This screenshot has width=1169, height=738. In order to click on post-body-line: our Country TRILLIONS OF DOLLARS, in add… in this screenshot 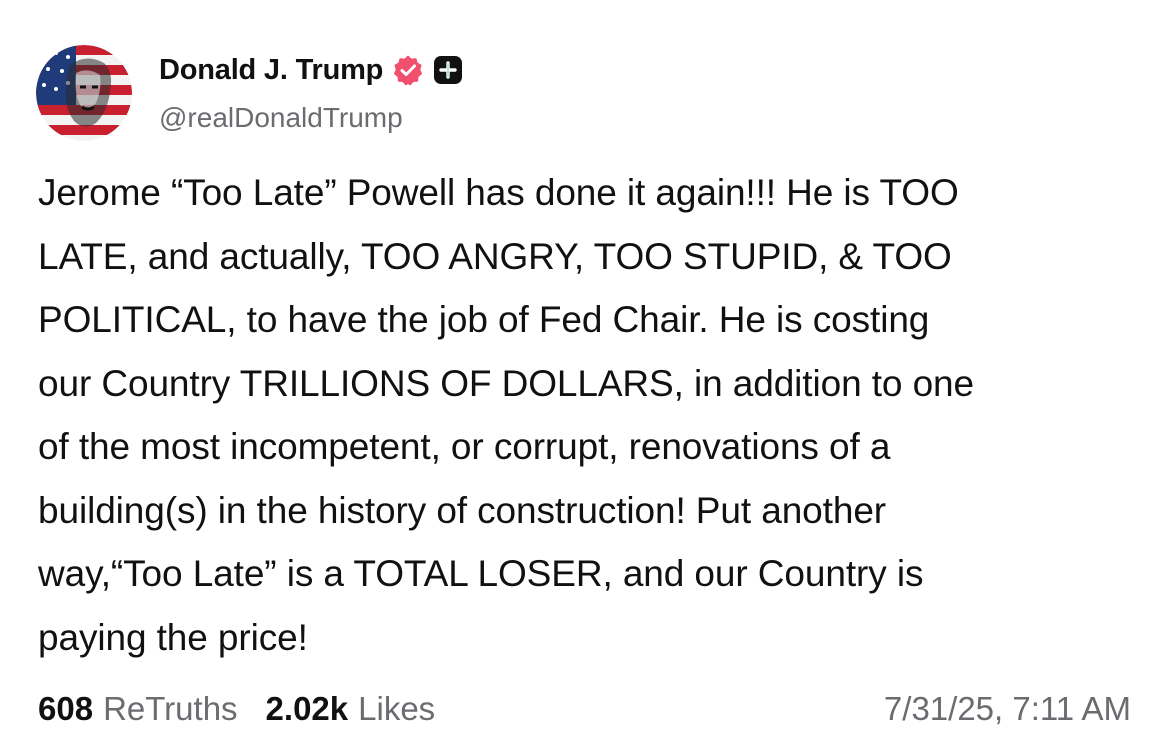, I will do `click(506, 383)`.